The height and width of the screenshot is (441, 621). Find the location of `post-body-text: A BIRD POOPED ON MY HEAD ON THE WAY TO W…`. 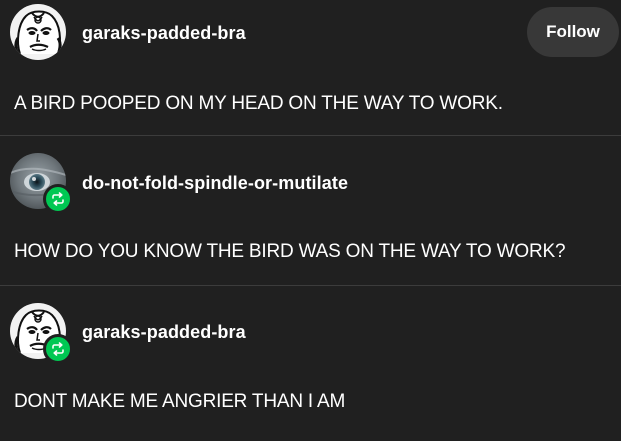

post-body-text: A BIRD POOPED ON MY HEAD ON THE WAY TO W… is located at coordinates (258, 103).